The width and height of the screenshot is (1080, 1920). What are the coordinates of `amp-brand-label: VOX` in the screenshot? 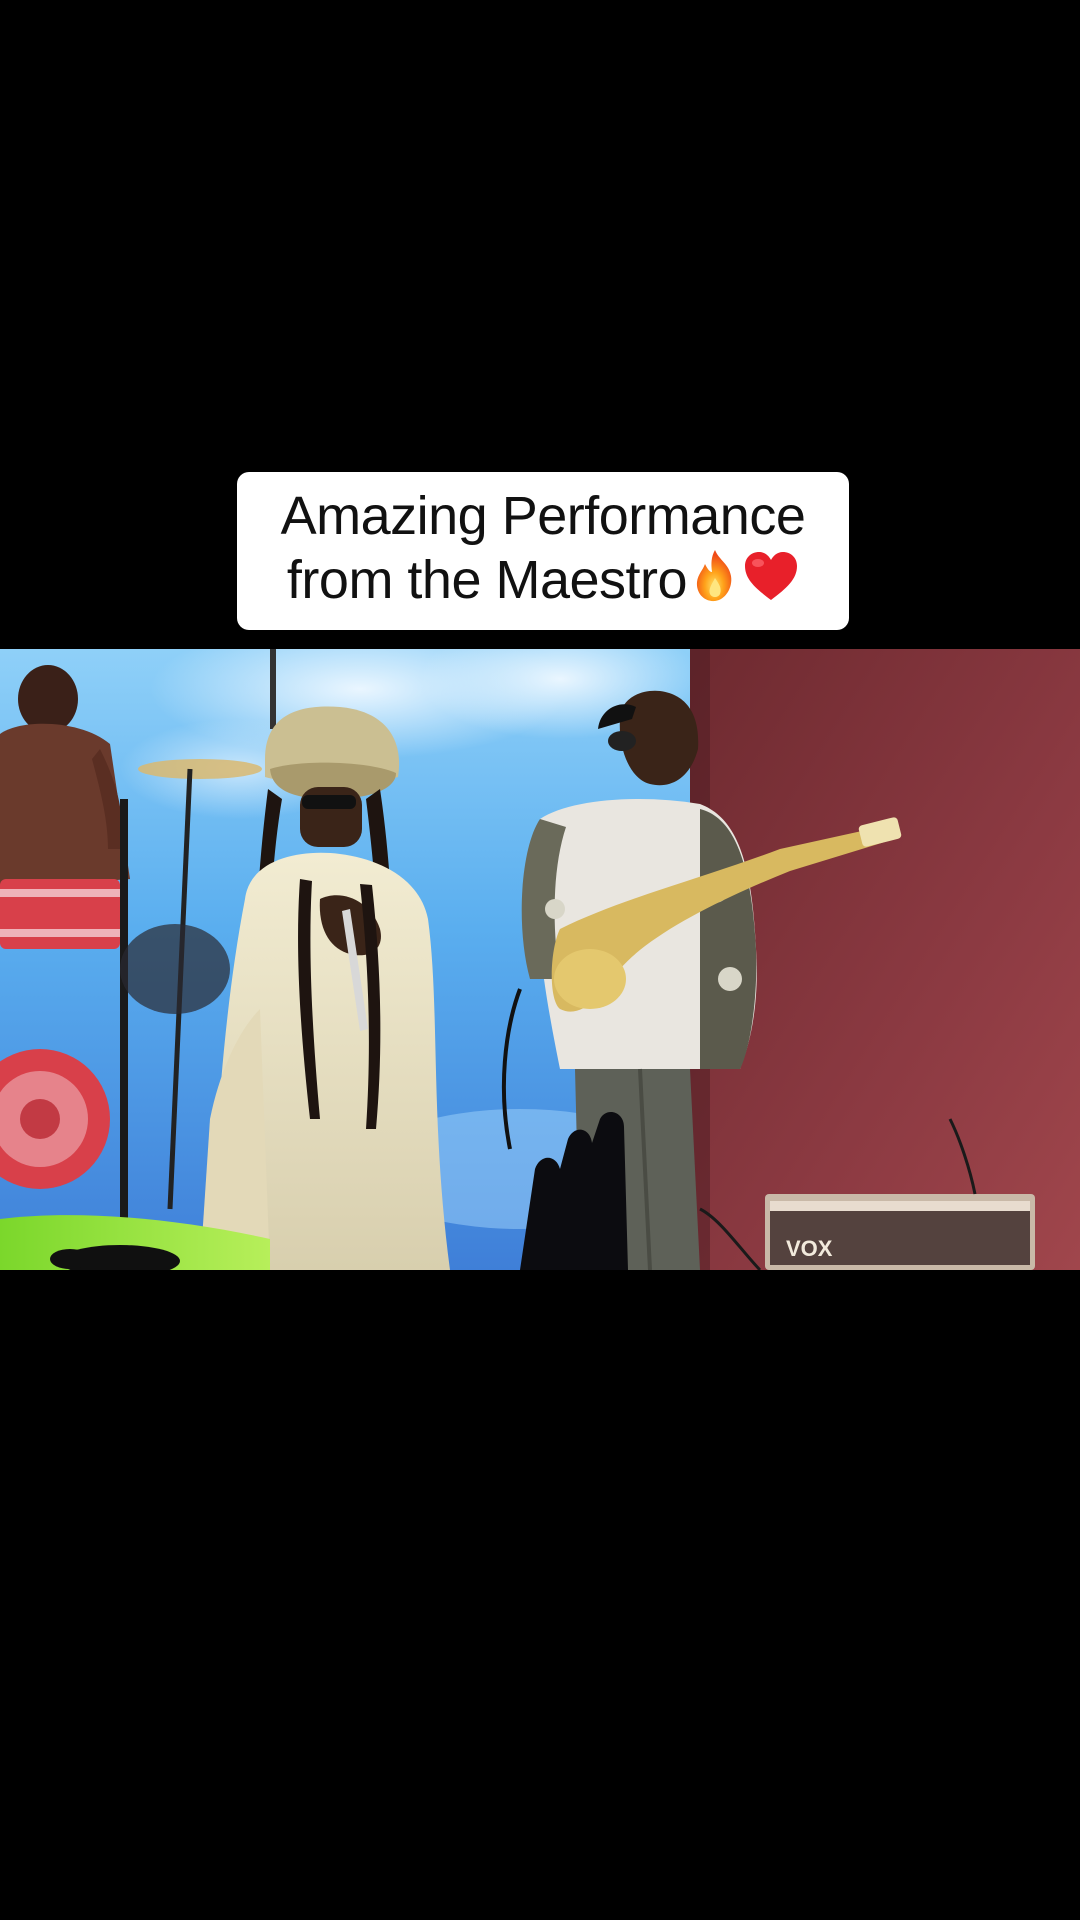 It's located at (809, 1248).